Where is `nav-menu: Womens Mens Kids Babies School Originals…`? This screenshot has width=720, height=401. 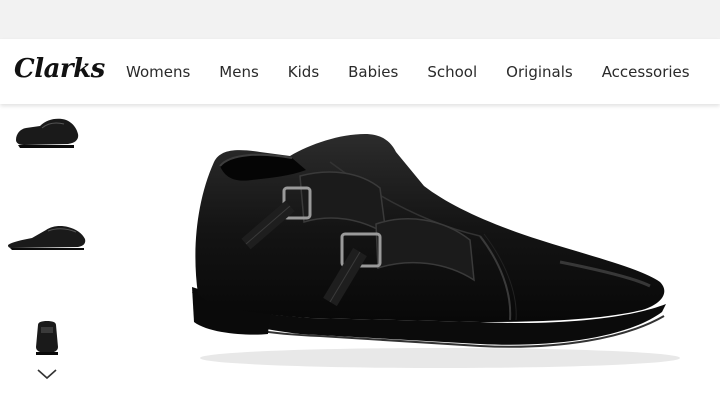
nav-menu: Womens Mens Kids Babies School Originals… is located at coordinates (422, 71).